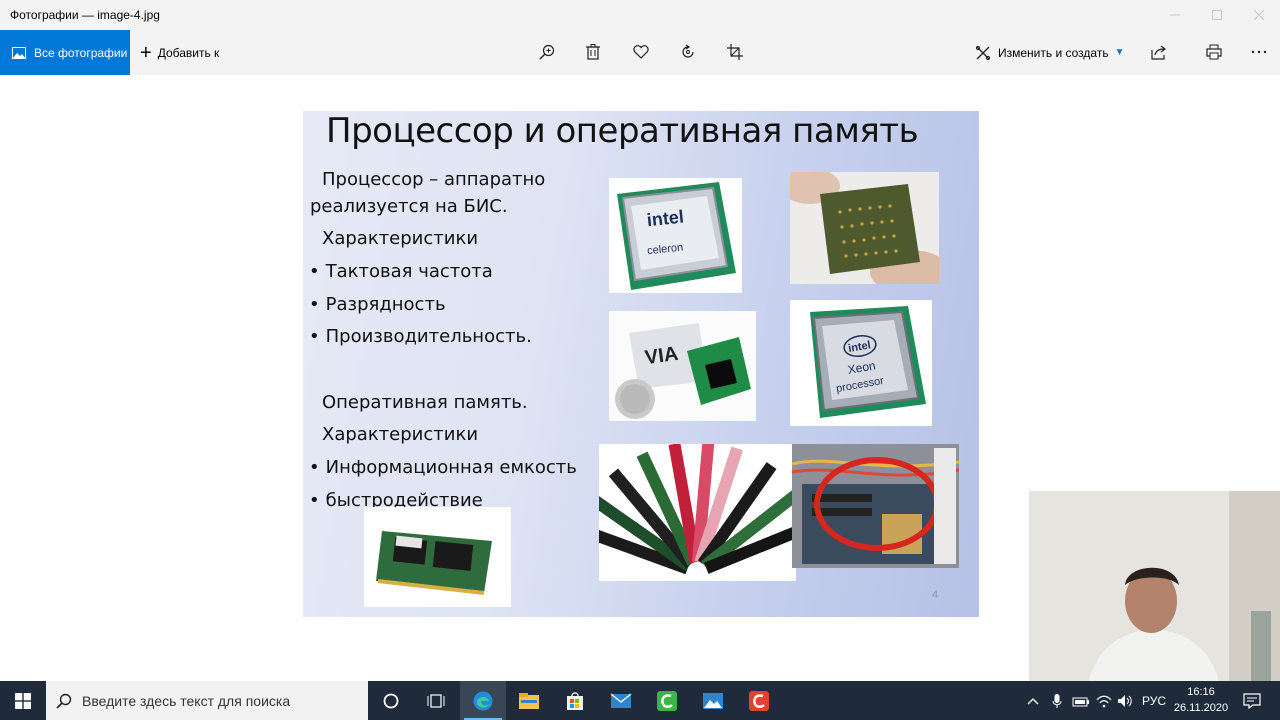  What do you see at coordinates (1159, 52) in the screenshot?
I see `share-icon` at bounding box center [1159, 52].